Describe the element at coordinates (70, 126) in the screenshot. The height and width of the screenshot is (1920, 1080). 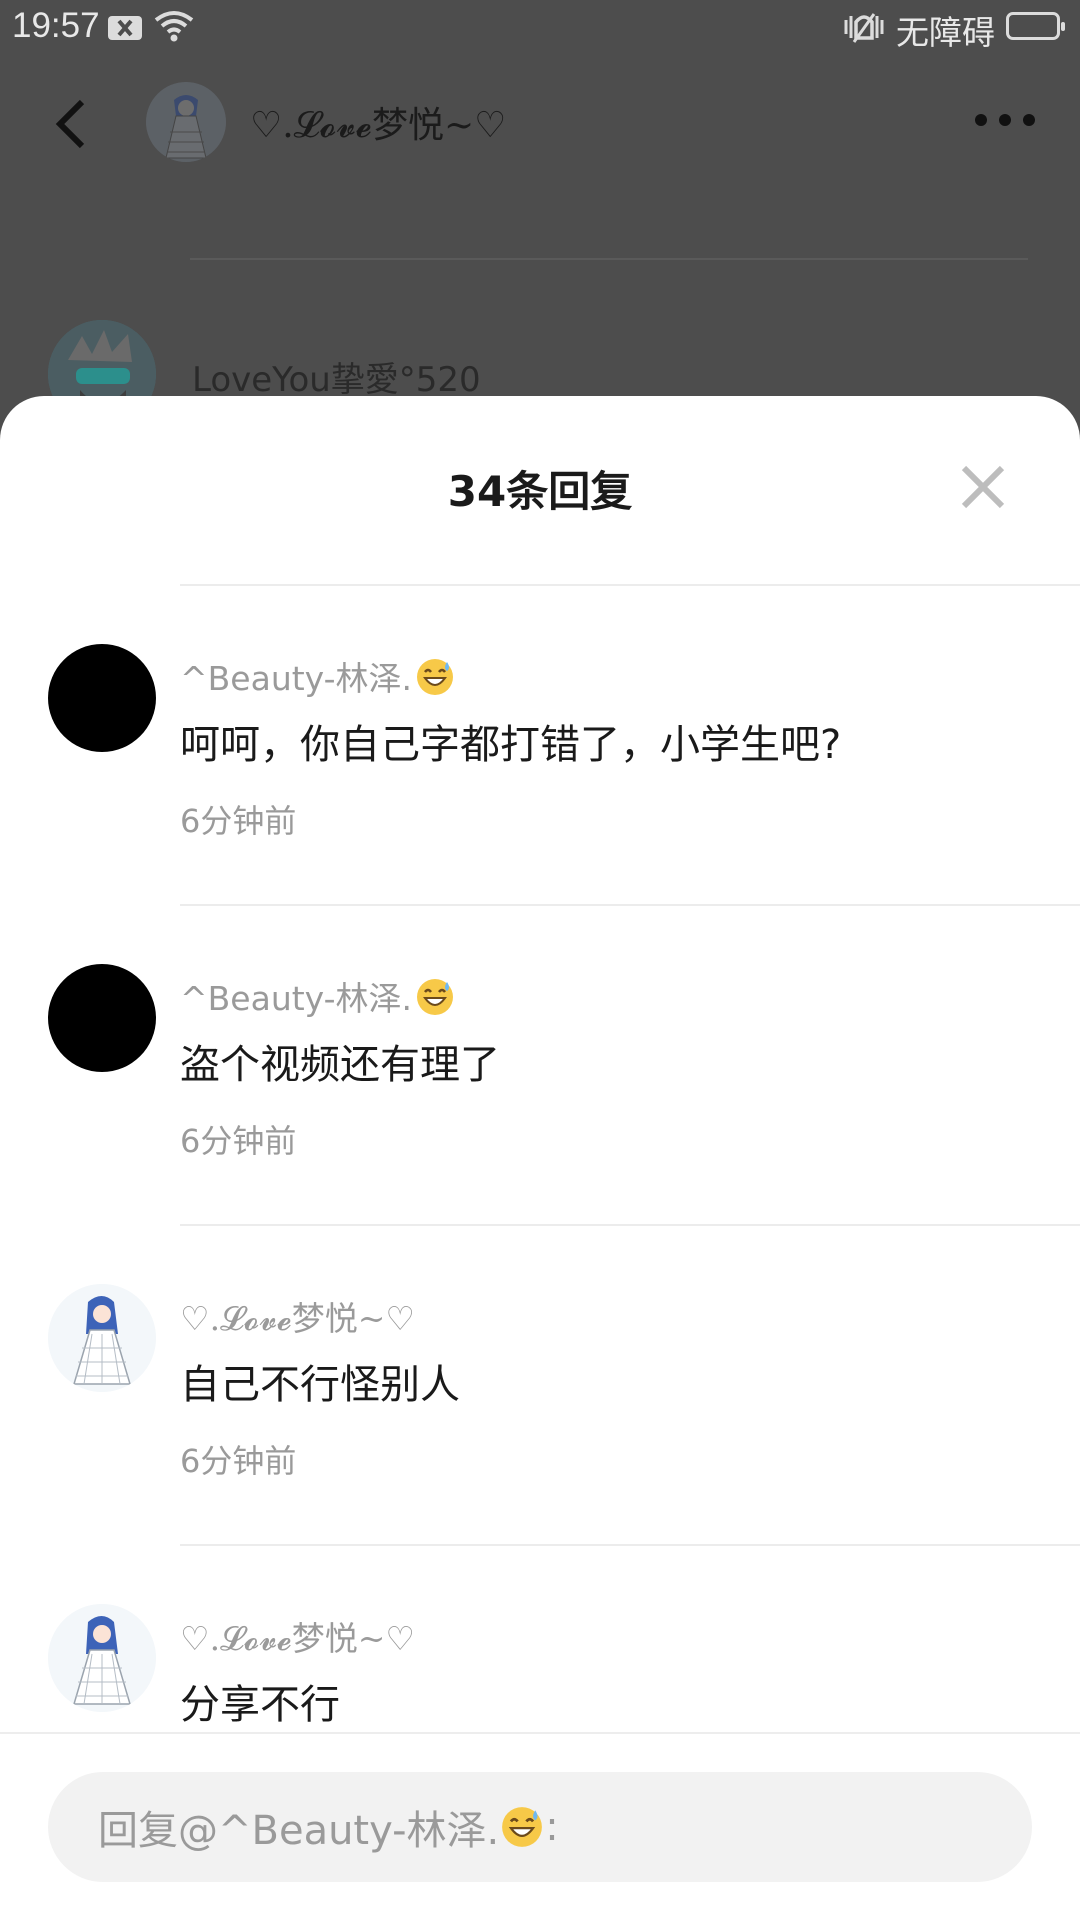
I see `back-arrow-icon` at that location.